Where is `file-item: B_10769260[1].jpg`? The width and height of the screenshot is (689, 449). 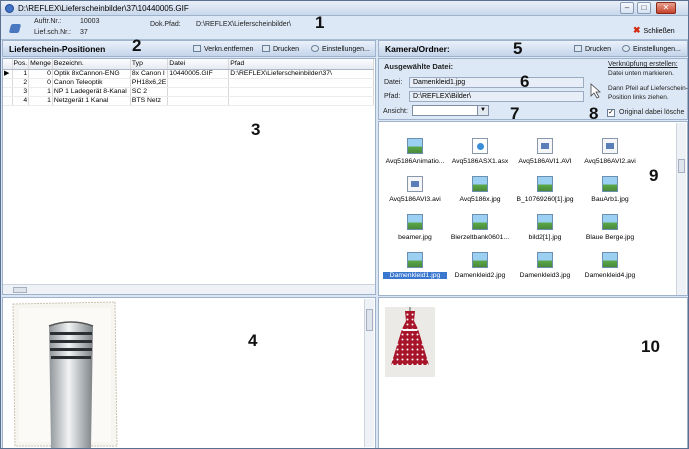
file-item: B_10769260[1].jpg is located at coordinates (545, 196).